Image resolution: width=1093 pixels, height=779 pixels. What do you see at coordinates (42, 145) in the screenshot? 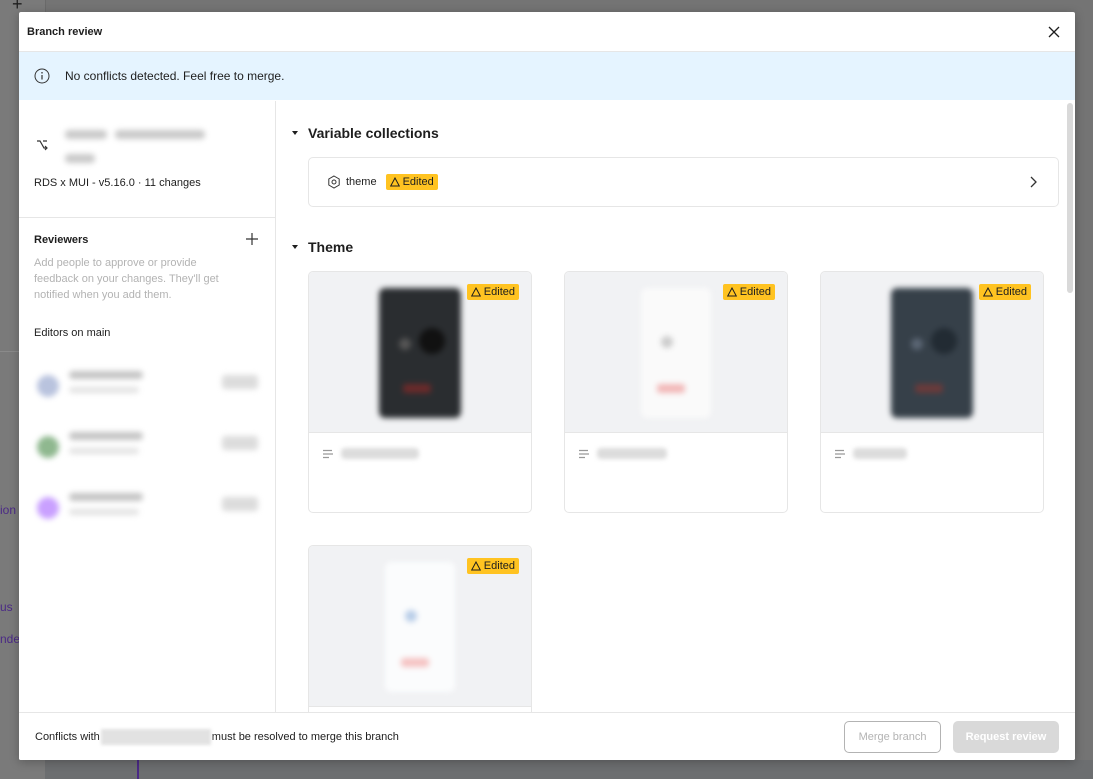
I see `branch-icon` at bounding box center [42, 145].